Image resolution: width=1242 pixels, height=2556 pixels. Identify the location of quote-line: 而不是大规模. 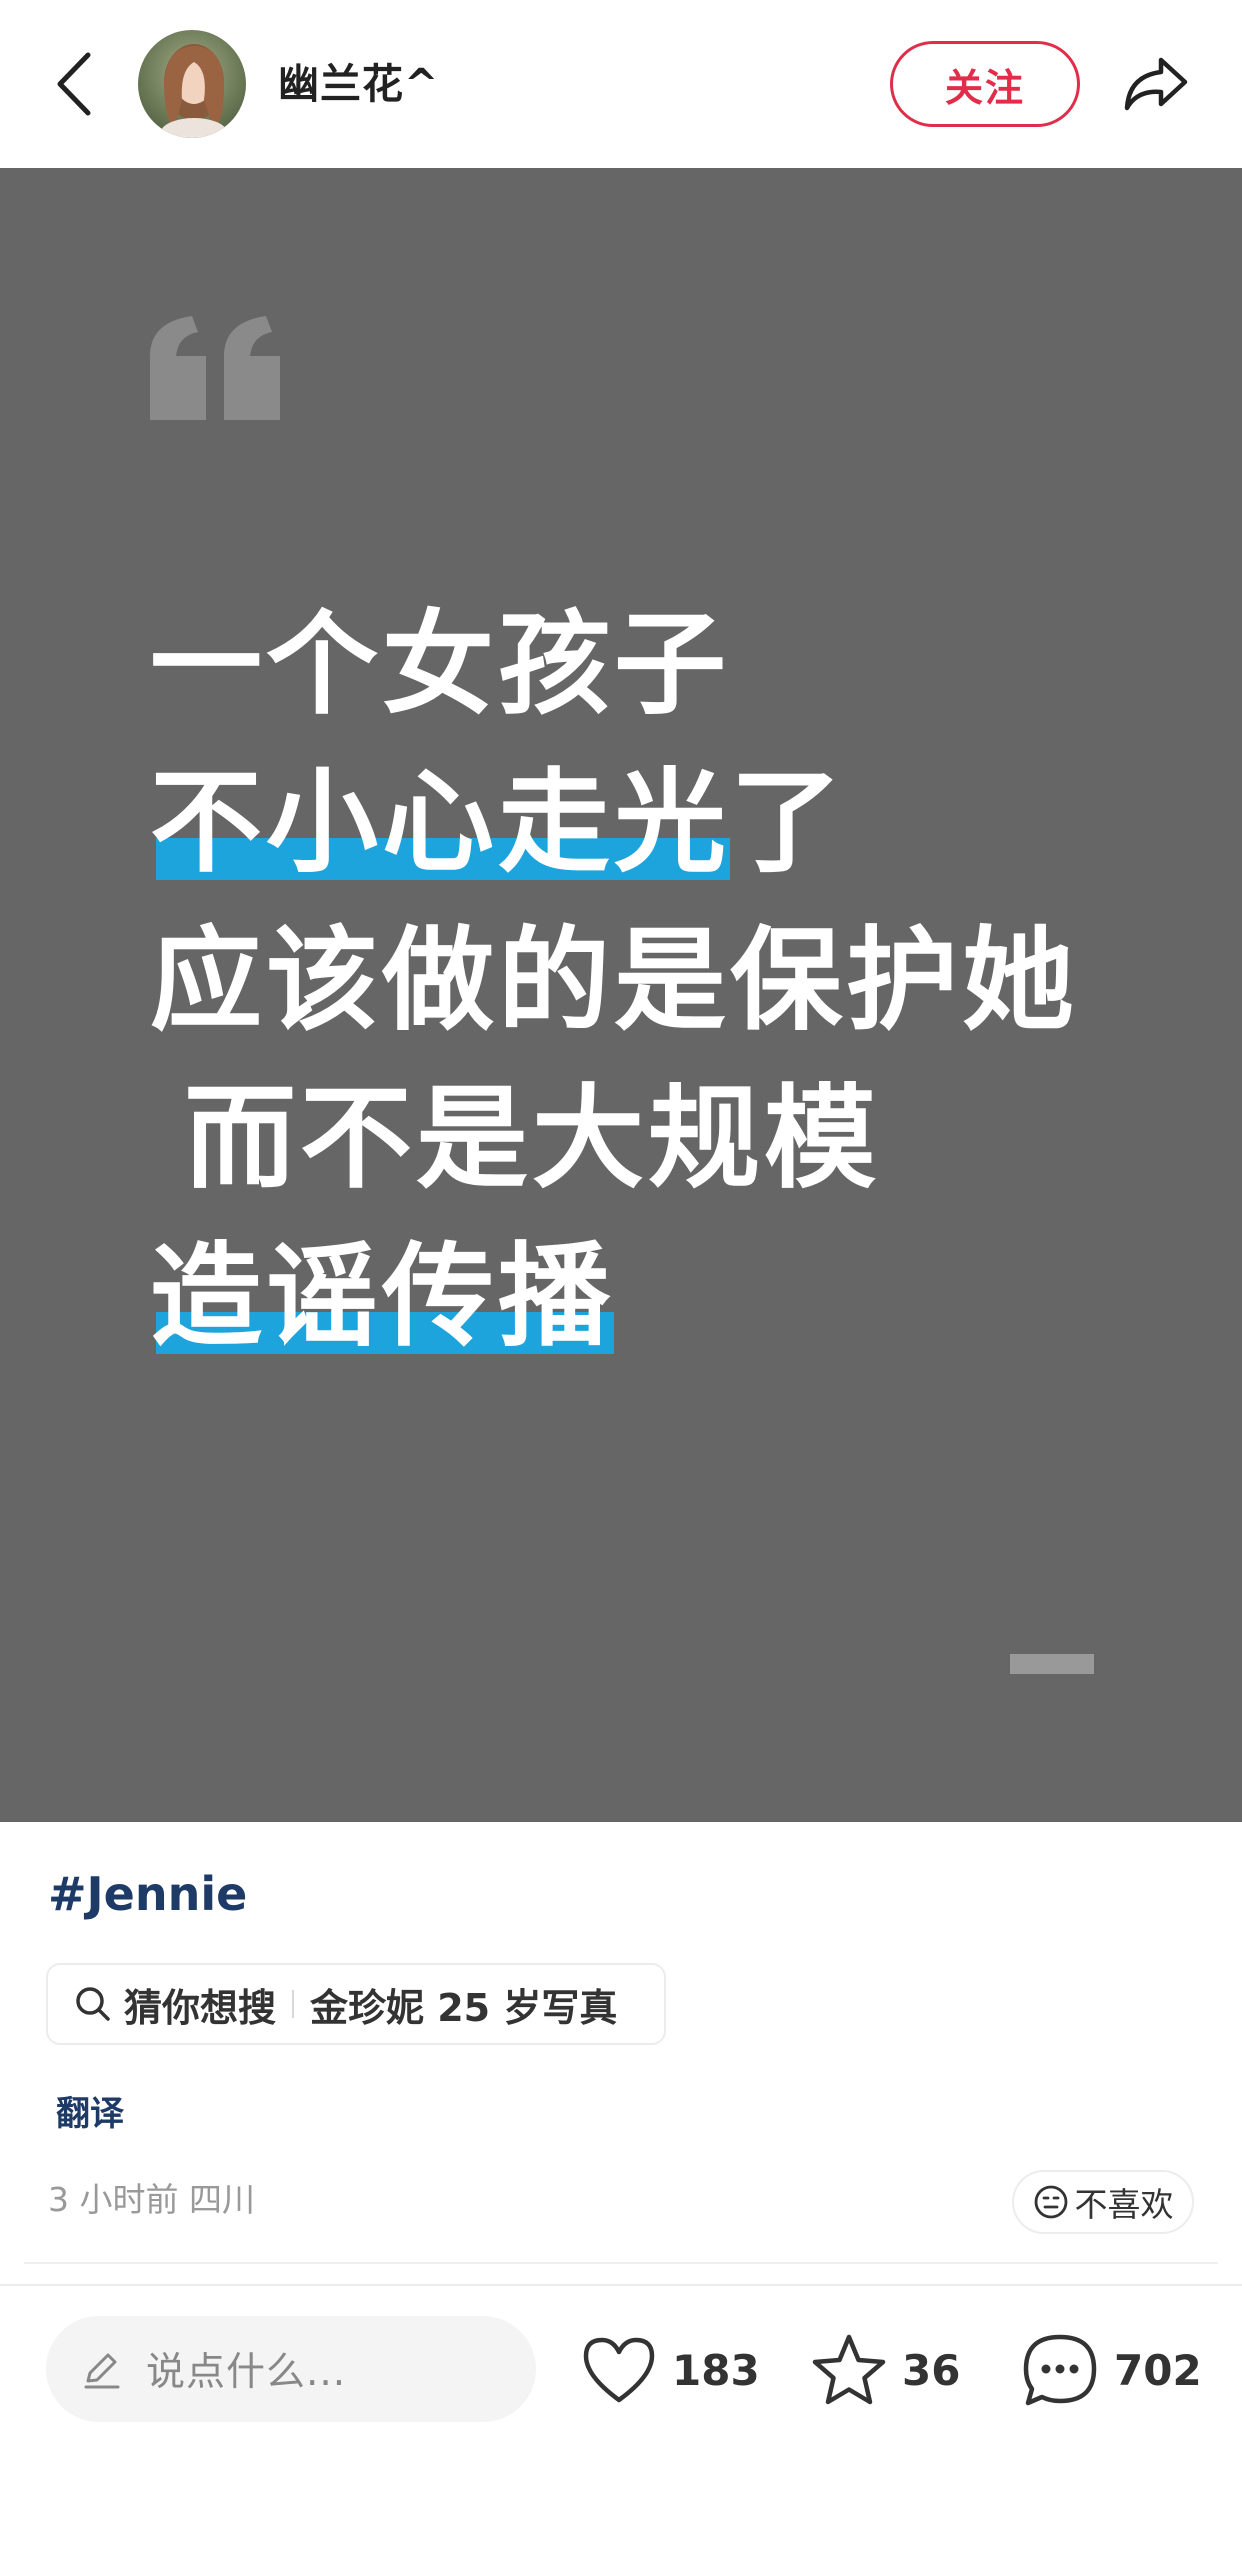
(532, 1139).